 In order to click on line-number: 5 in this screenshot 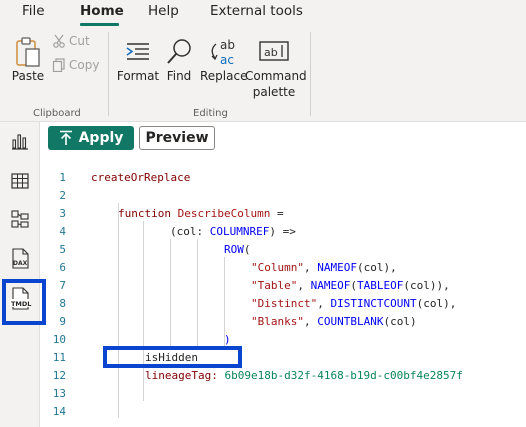, I will do `click(62, 249)`.